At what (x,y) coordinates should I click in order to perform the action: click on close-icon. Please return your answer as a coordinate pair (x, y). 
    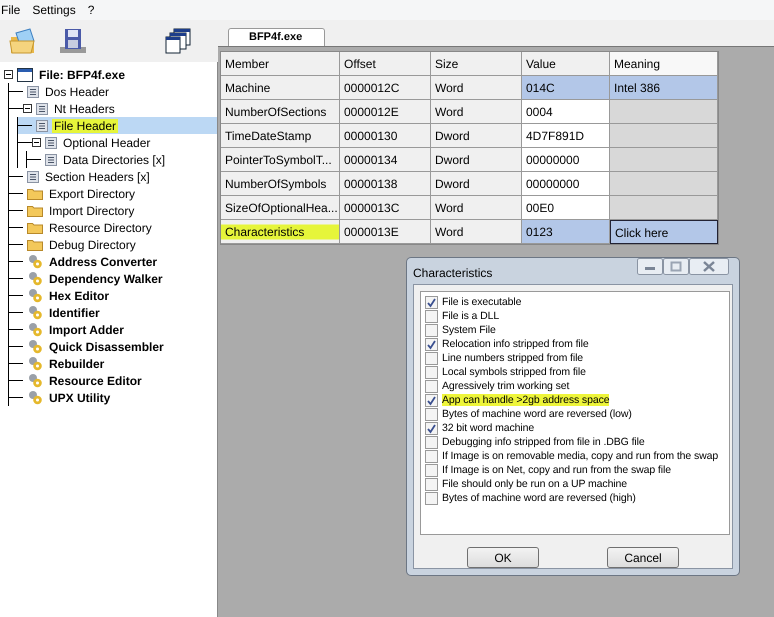
    Looking at the image, I should click on (709, 266).